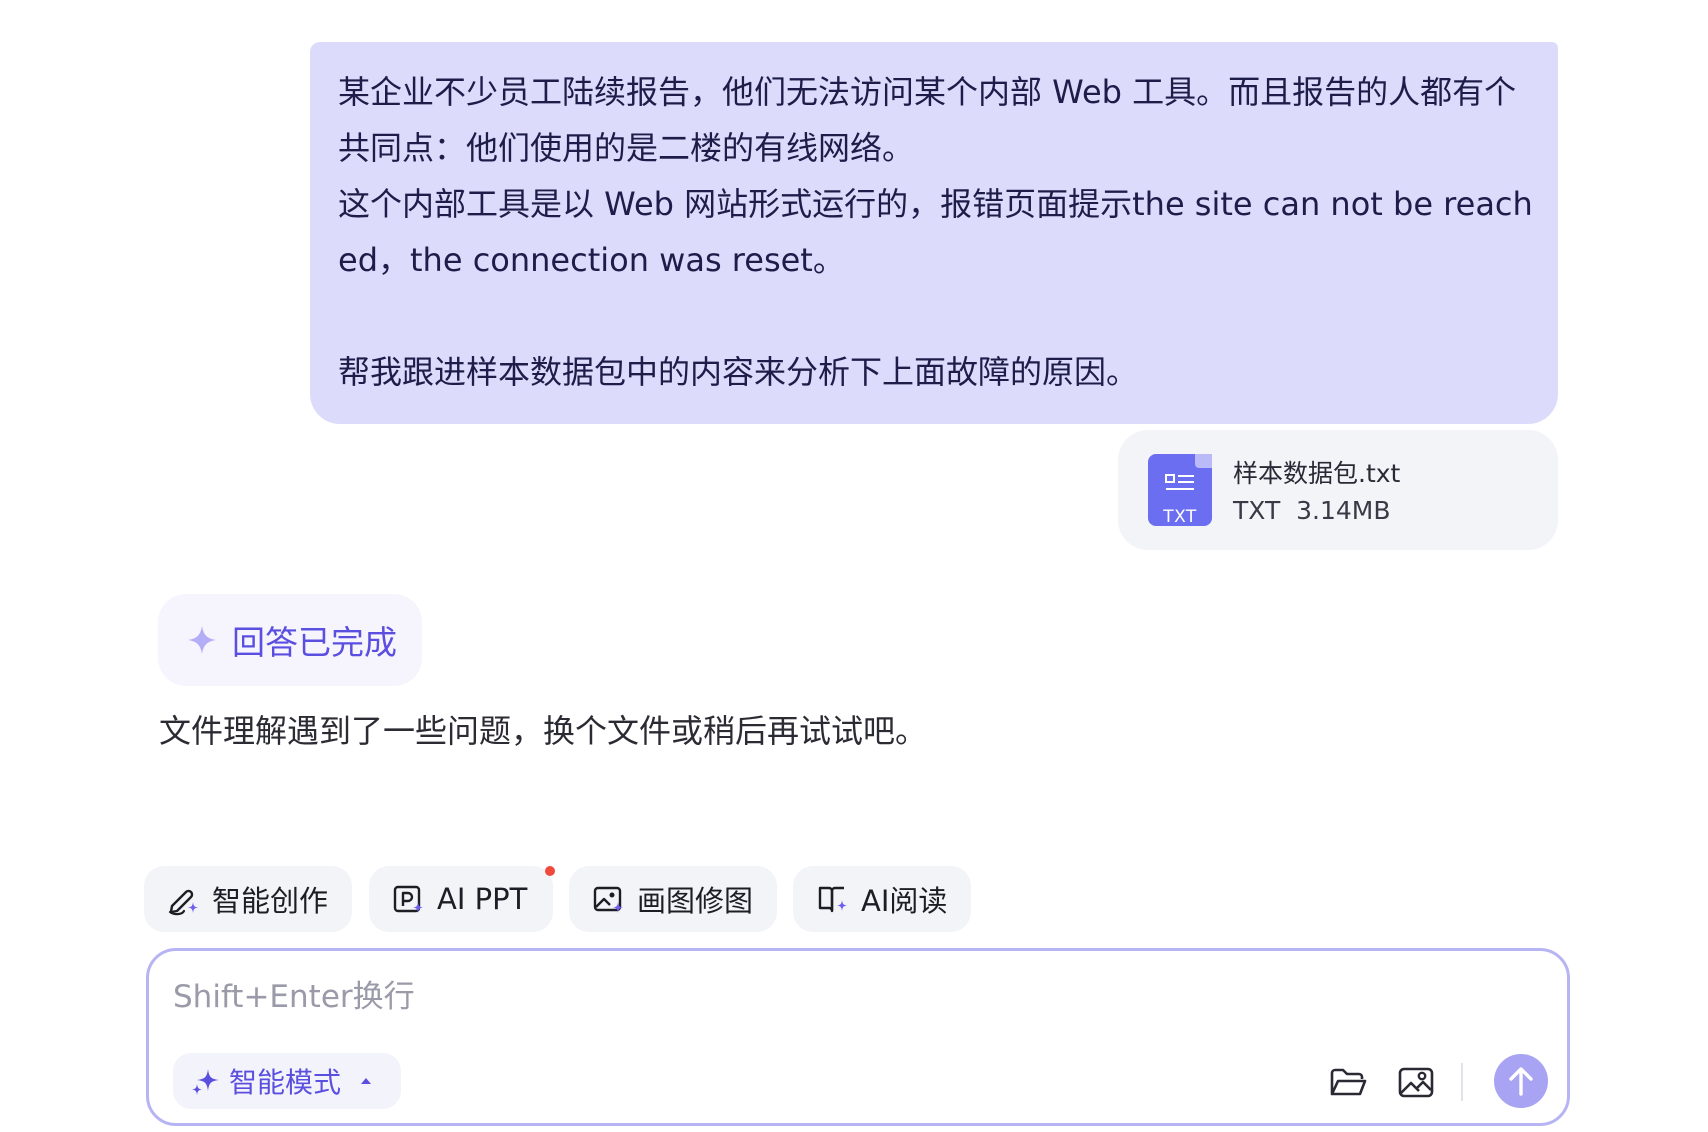 This screenshot has width=1708, height=1132. I want to click on arrow-up-icon, so click(1521, 1081).